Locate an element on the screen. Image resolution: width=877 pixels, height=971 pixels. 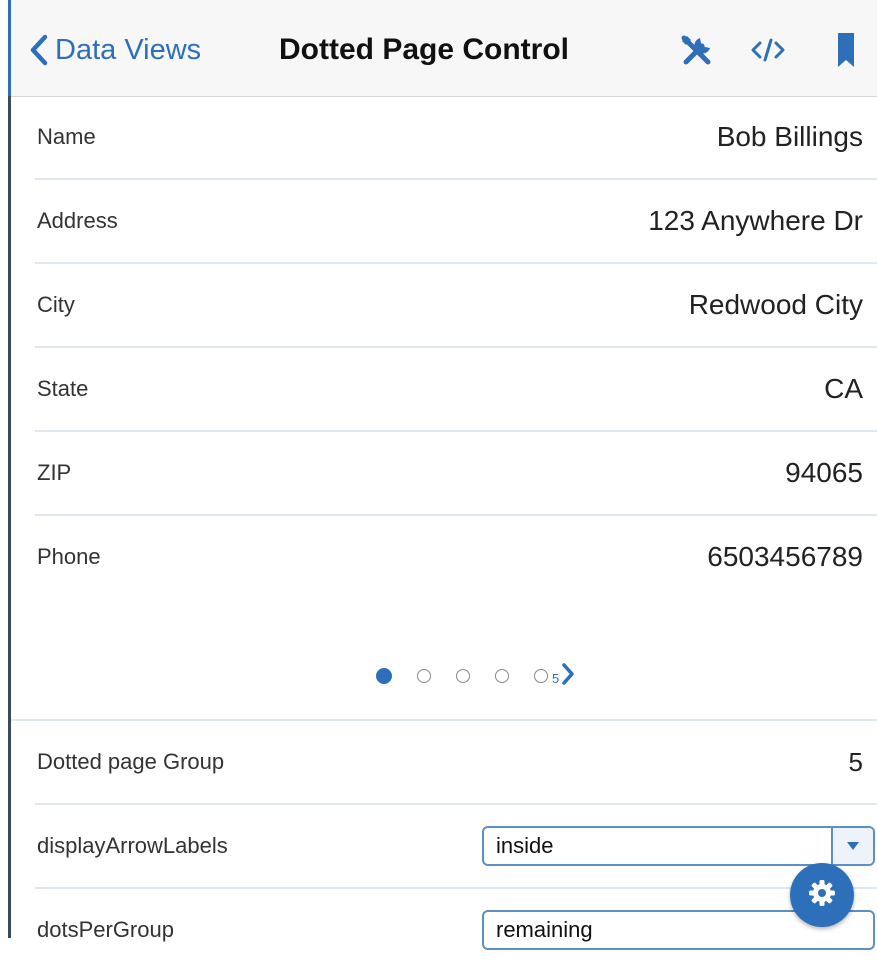
chevron-left-icon is located at coordinates (39, 50).